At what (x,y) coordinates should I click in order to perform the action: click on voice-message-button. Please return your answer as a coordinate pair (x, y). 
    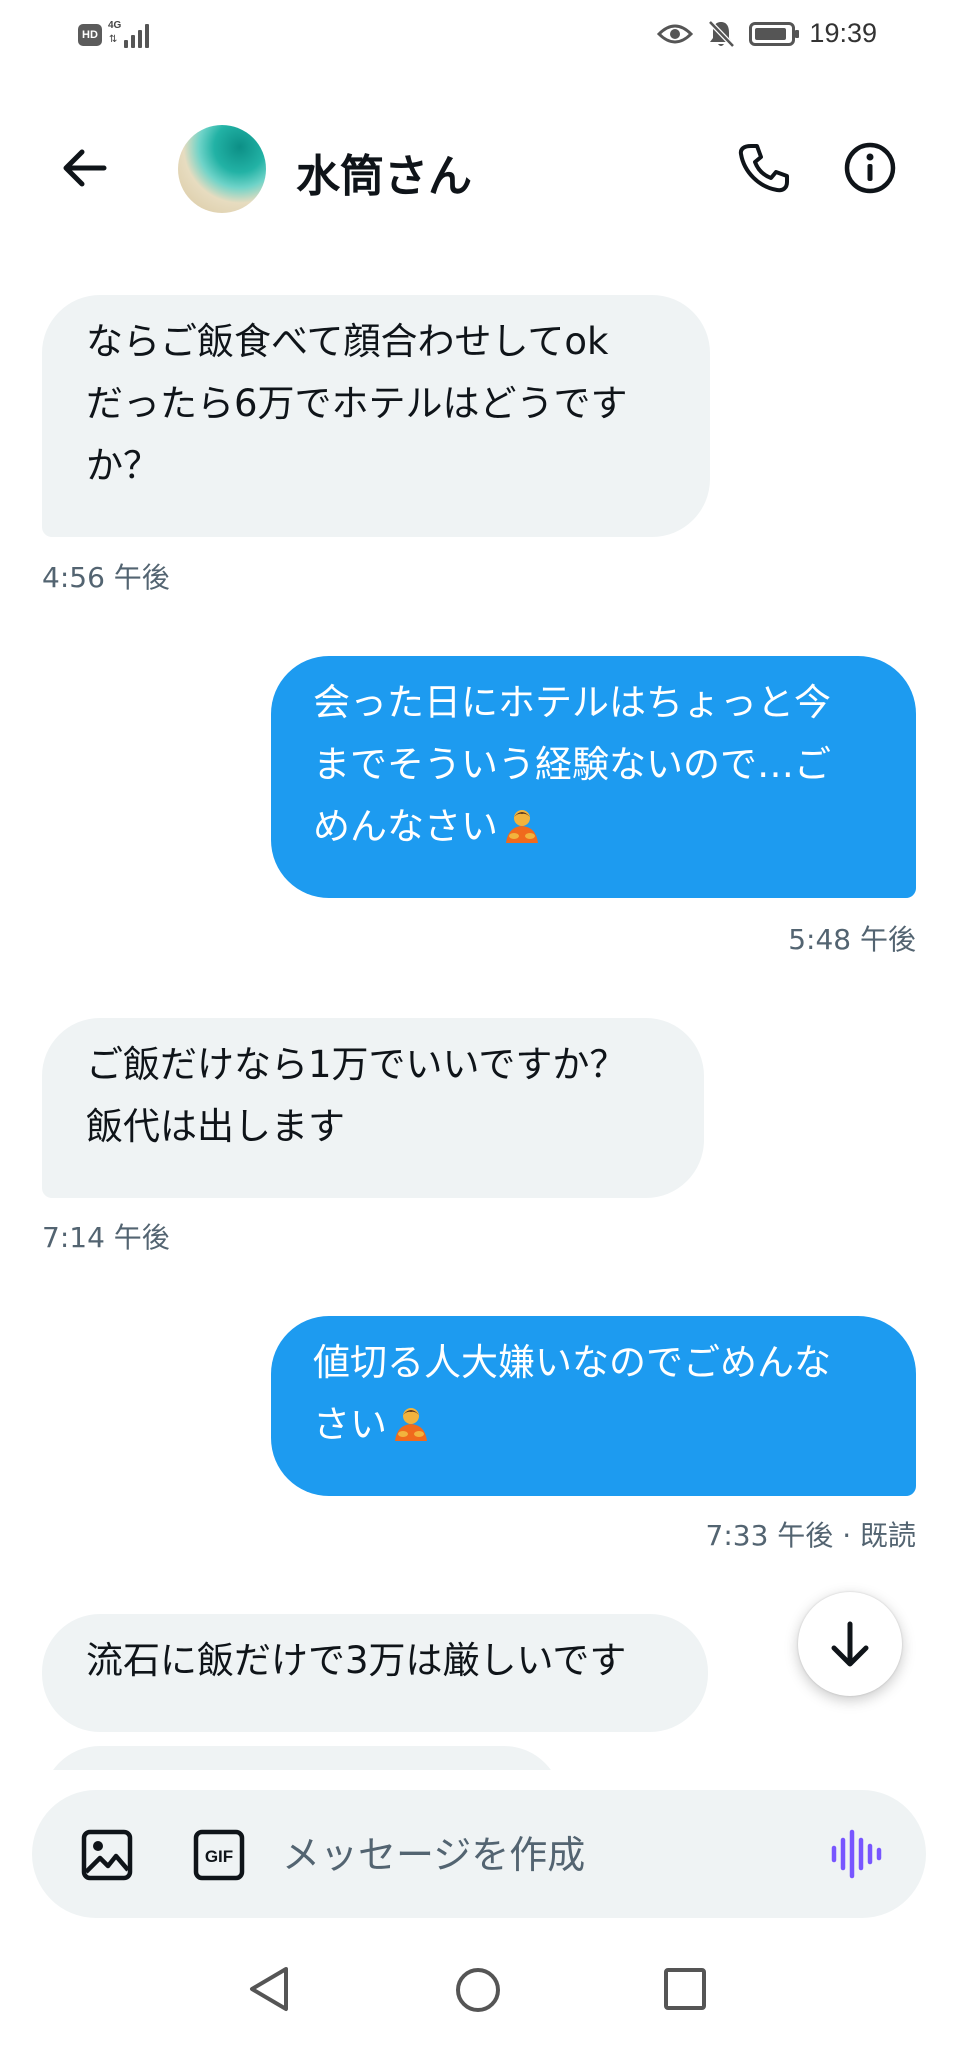
    Looking at the image, I should click on (856, 1854).